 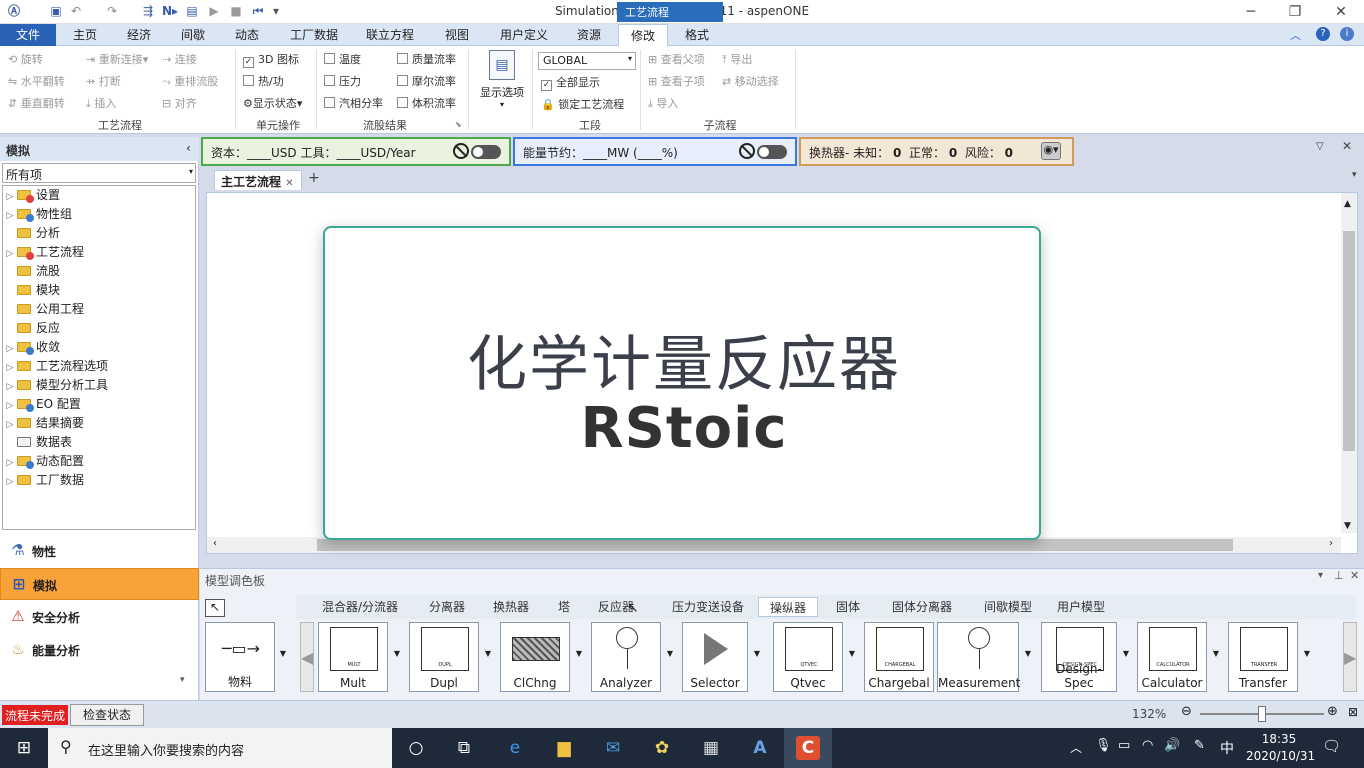 I want to click on tree-node: 分析, so click(x=31, y=233).